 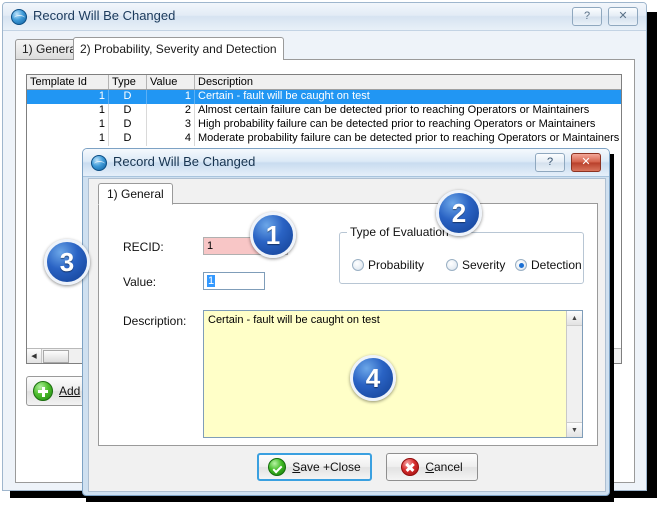 I want to click on radio-detection: Detection, so click(x=548, y=265).